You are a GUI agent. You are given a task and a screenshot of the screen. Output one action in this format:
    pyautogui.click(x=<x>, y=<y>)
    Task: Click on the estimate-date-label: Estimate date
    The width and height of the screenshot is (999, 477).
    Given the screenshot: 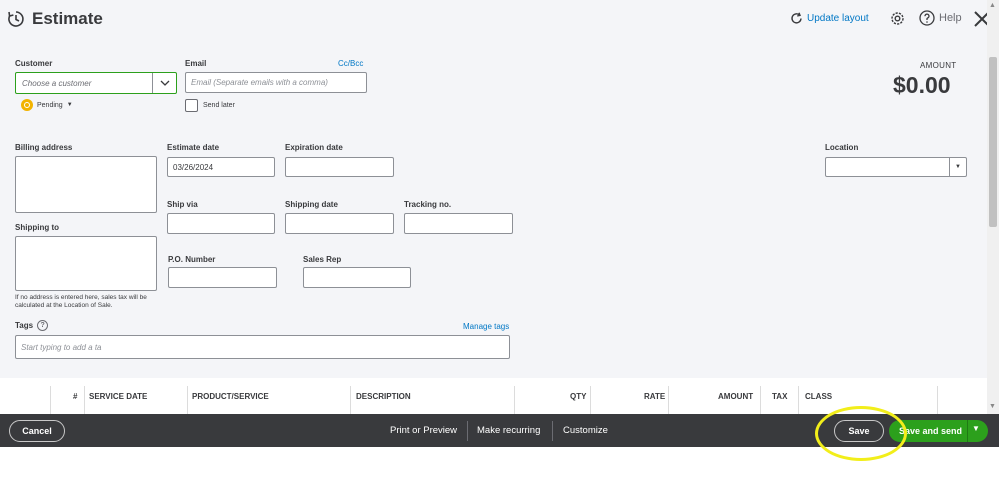 What is the action you would take?
    pyautogui.click(x=193, y=147)
    